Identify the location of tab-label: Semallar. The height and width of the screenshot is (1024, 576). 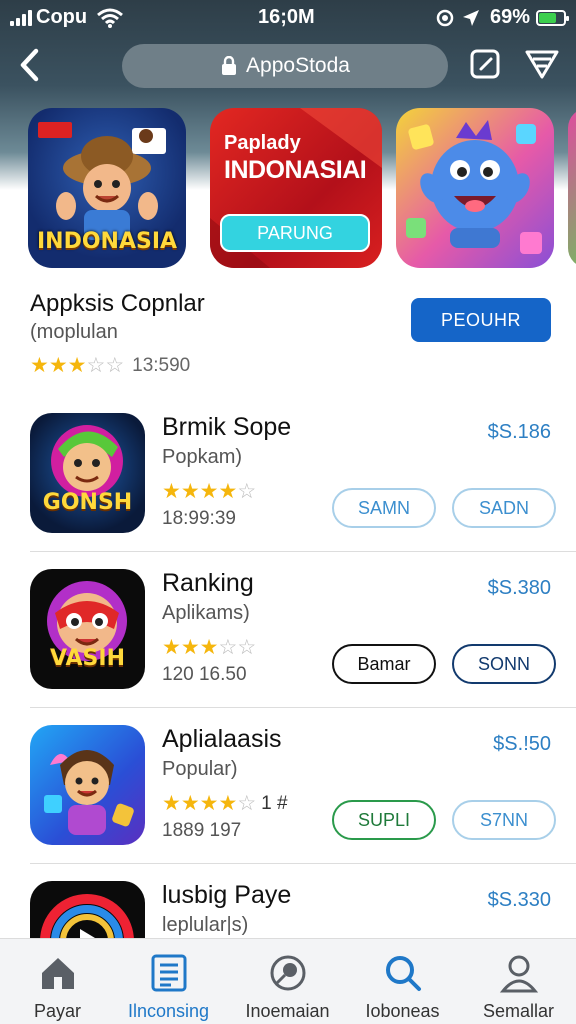
(518, 1011).